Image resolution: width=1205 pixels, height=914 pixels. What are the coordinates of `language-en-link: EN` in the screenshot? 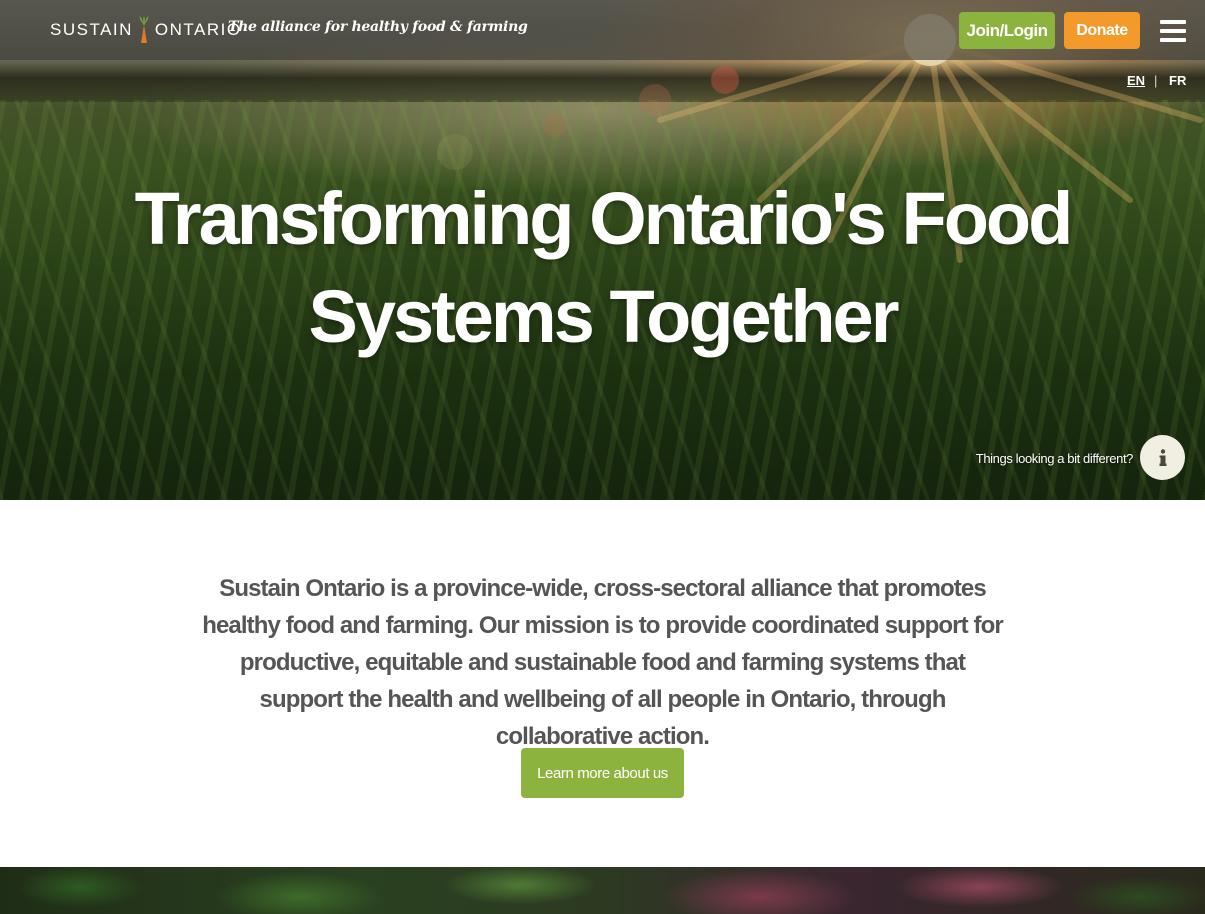 It's located at (1136, 80).